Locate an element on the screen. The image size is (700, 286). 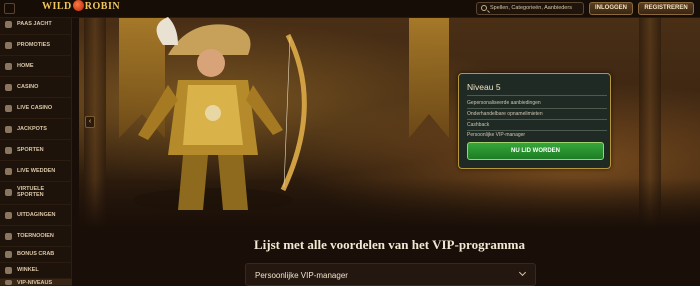
login-button: INLOGGEN is located at coordinates (611, 8).